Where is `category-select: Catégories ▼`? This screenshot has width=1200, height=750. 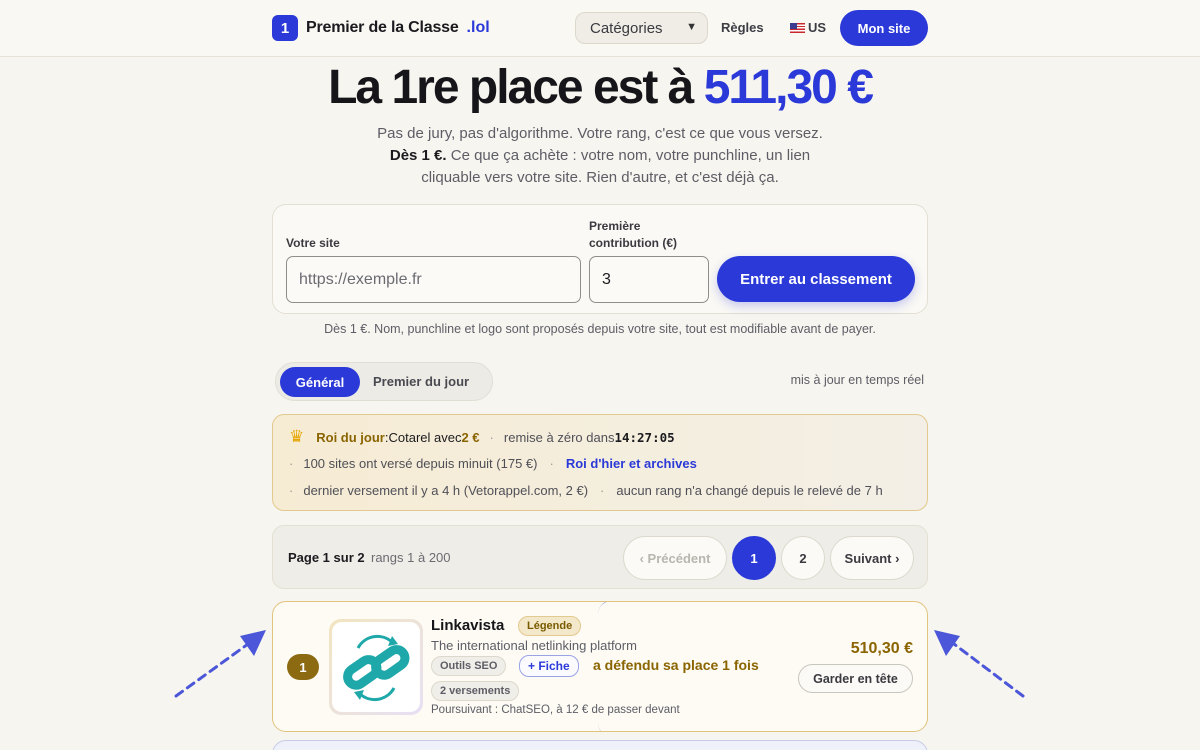 category-select: Catégories ▼ is located at coordinates (641, 28).